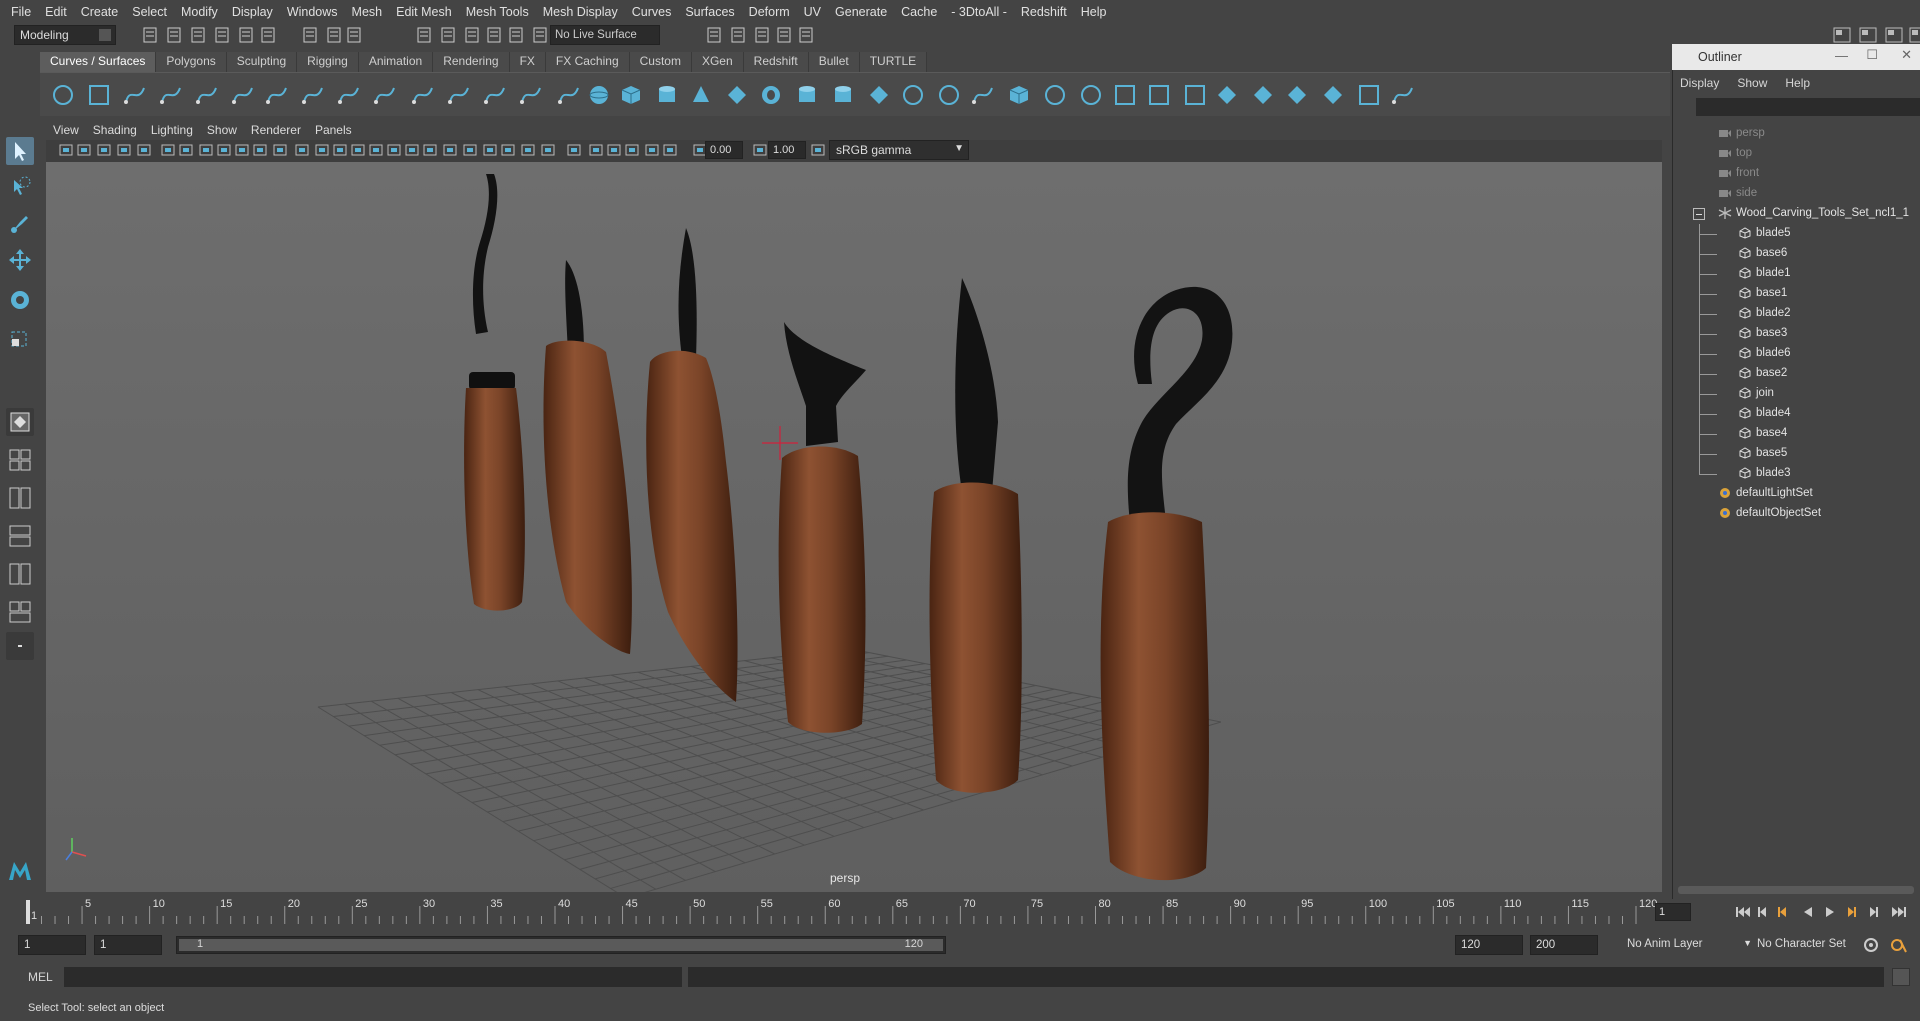 This screenshot has width=1920, height=1021. Describe the element at coordinates (1796, 234) in the screenshot. I see `outliner-row: blade5` at that location.